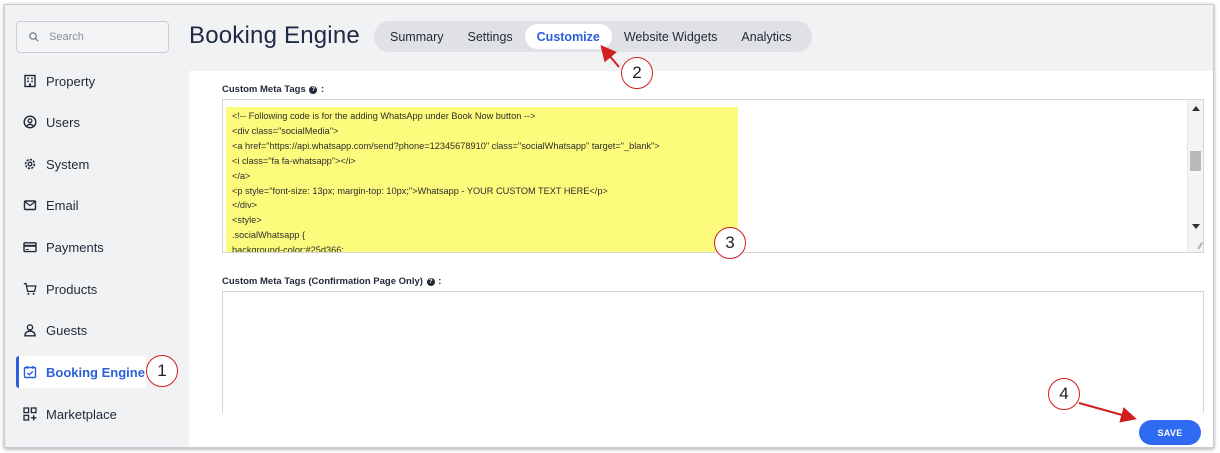  Describe the element at coordinates (30, 205) in the screenshot. I see `mail-icon` at that location.